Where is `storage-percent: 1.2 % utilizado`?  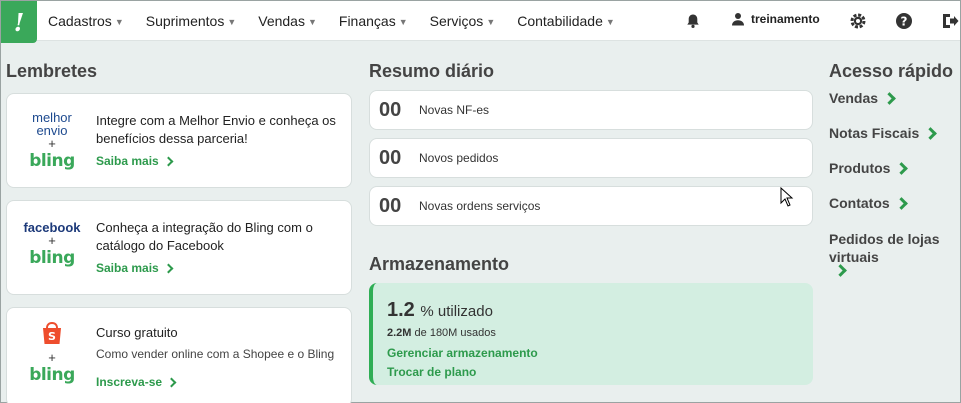 storage-percent: 1.2 % utilizado is located at coordinates (440, 310).